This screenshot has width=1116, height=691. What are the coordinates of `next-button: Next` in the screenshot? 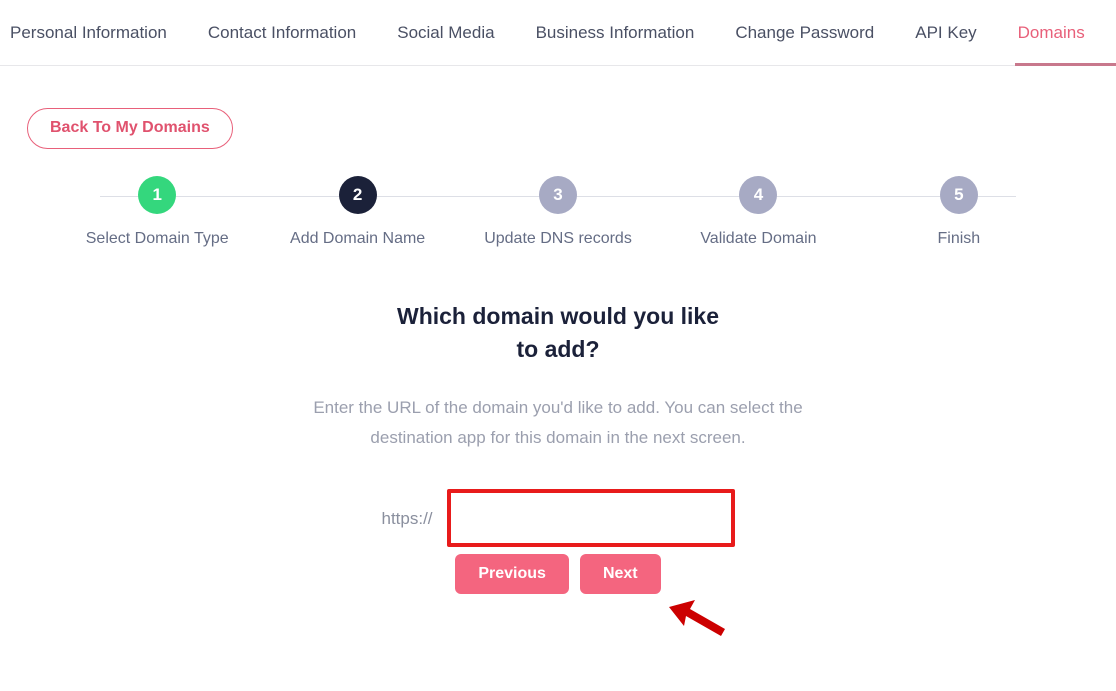 It's located at (620, 574).